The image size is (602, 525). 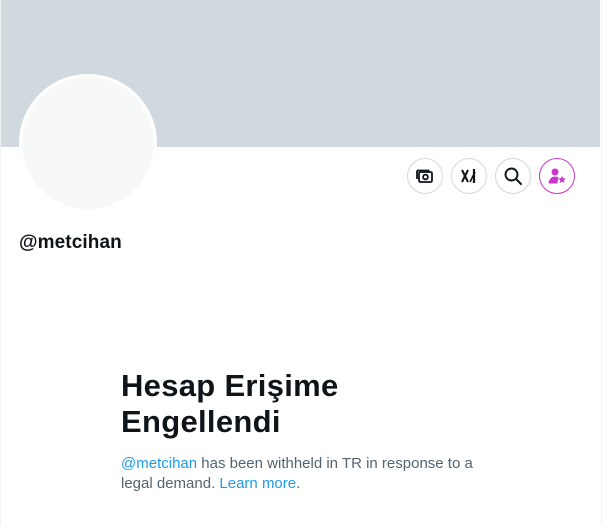 I want to click on withheld-title-line1: Hesap Erişime, so click(x=230, y=385).